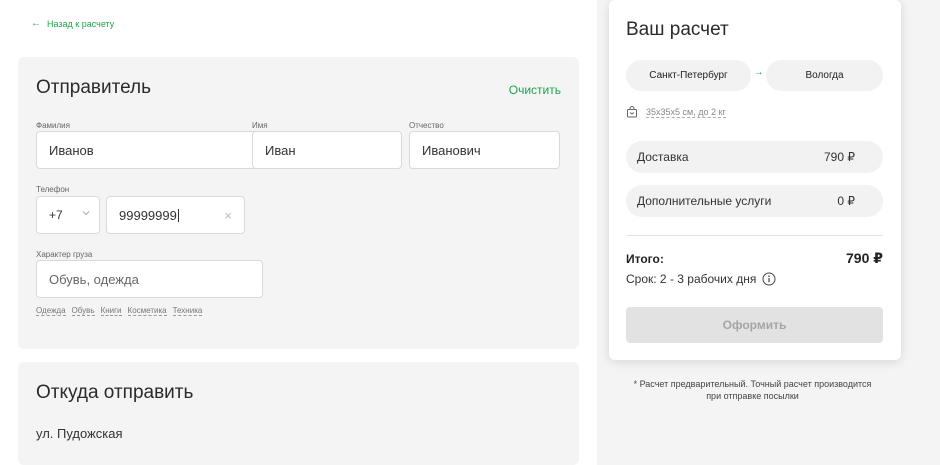 The height and width of the screenshot is (465, 940). What do you see at coordinates (148, 215) in the screenshot?
I see `phone-number-value: 99999999` at bounding box center [148, 215].